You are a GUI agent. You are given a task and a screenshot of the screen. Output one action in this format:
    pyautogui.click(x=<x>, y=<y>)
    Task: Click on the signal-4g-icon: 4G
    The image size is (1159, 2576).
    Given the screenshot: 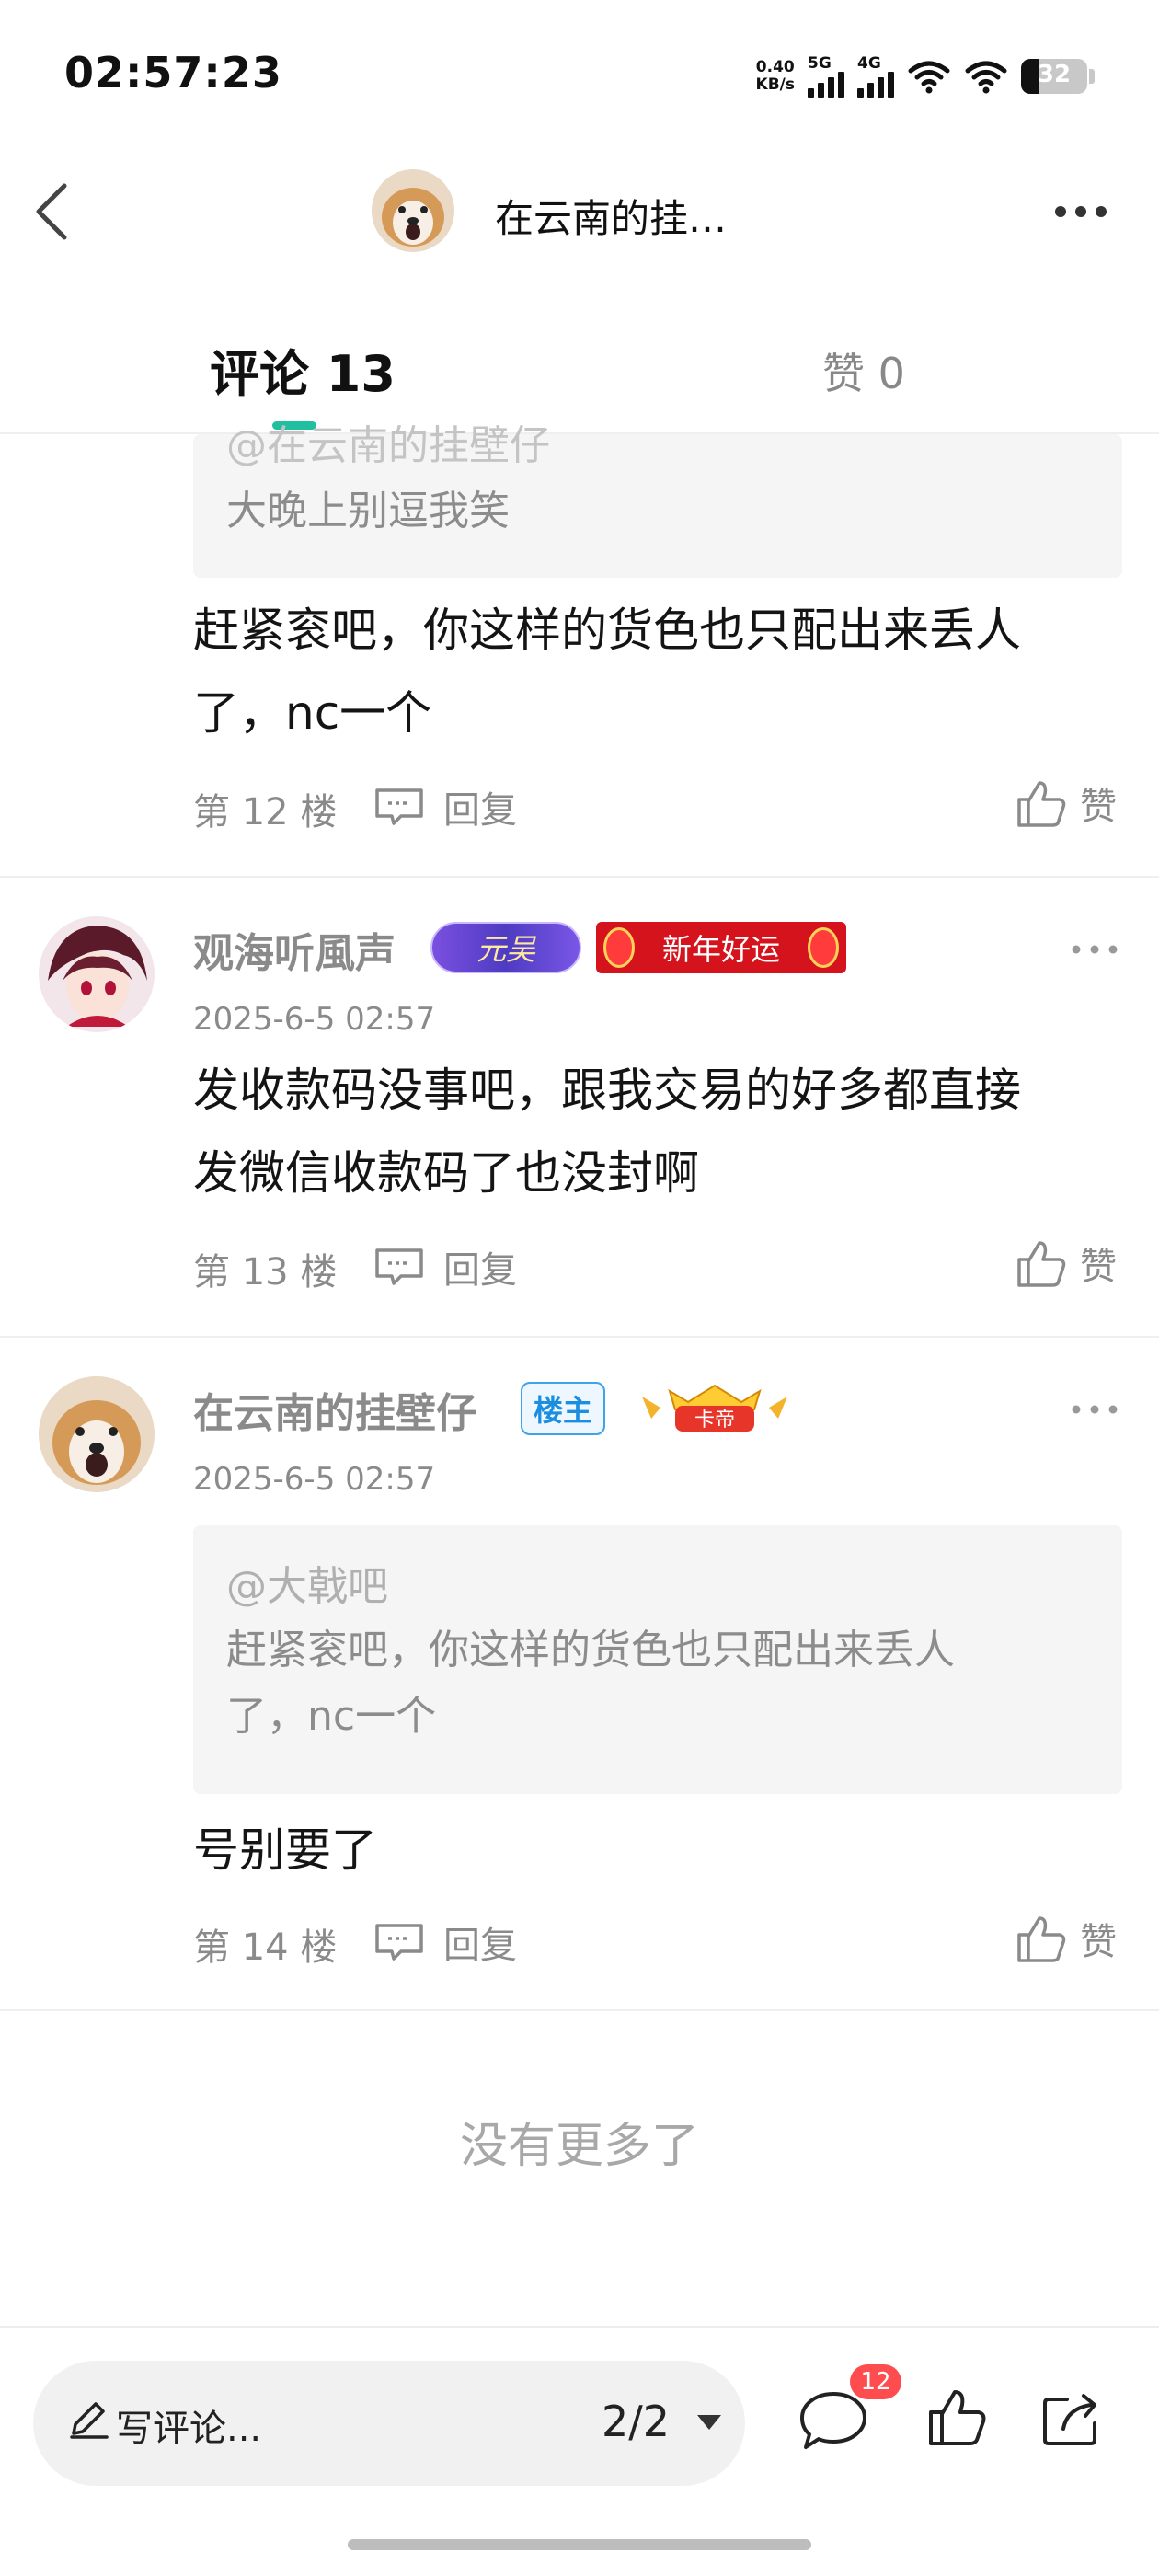 What is the action you would take?
    pyautogui.click(x=875, y=75)
    